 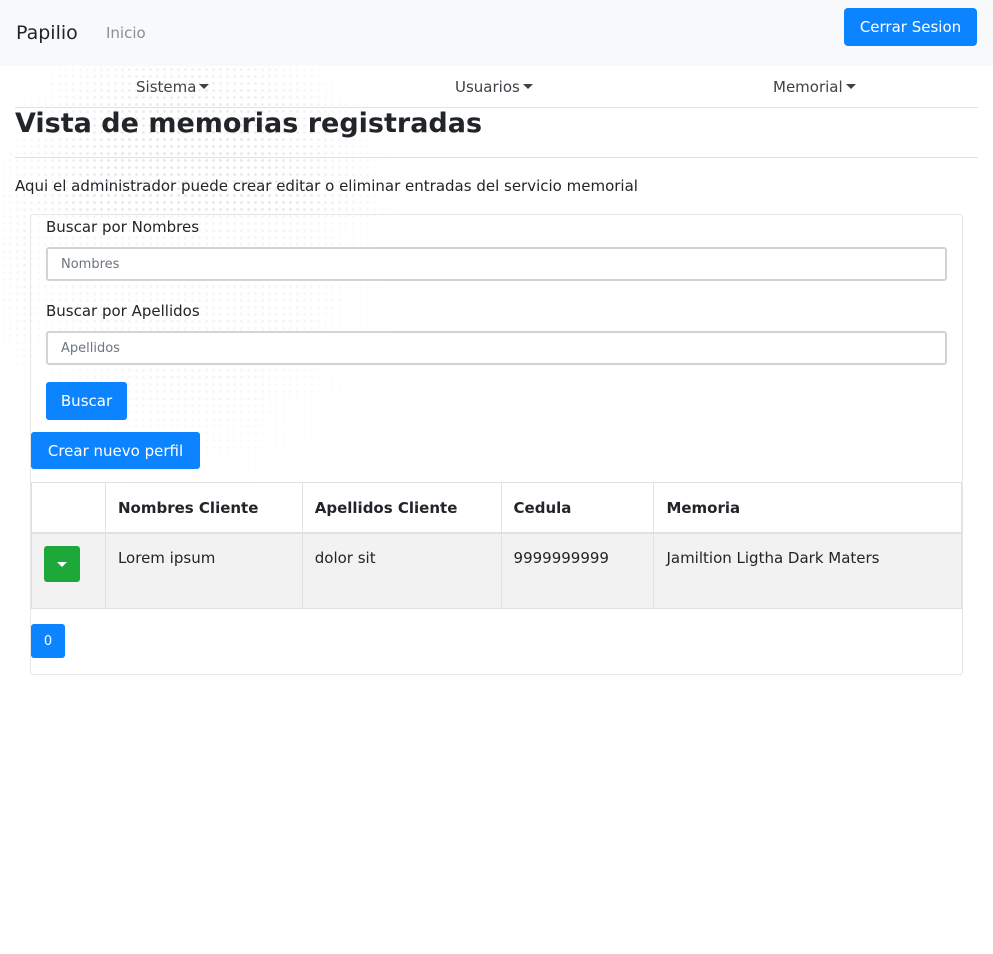 I want to click on menu-item-sistema: Sistema, so click(x=173, y=87).